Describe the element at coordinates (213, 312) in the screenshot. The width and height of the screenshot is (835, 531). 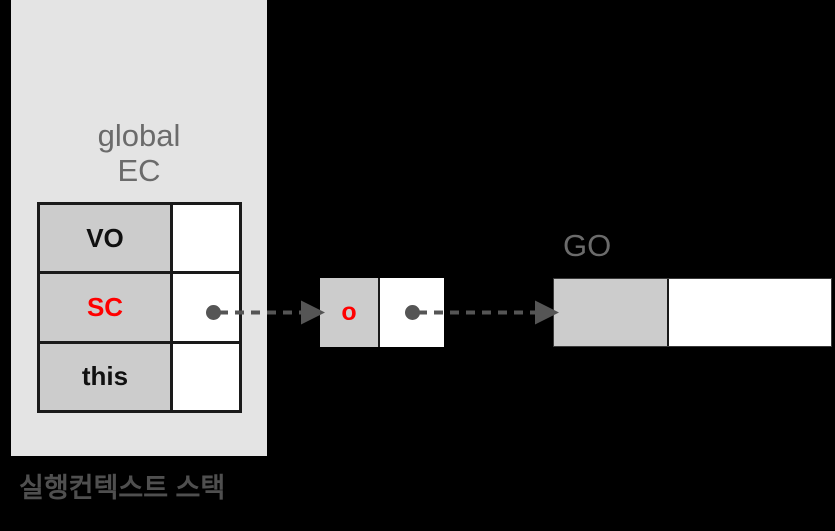
I see `sc-pointer-dot-icon` at that location.